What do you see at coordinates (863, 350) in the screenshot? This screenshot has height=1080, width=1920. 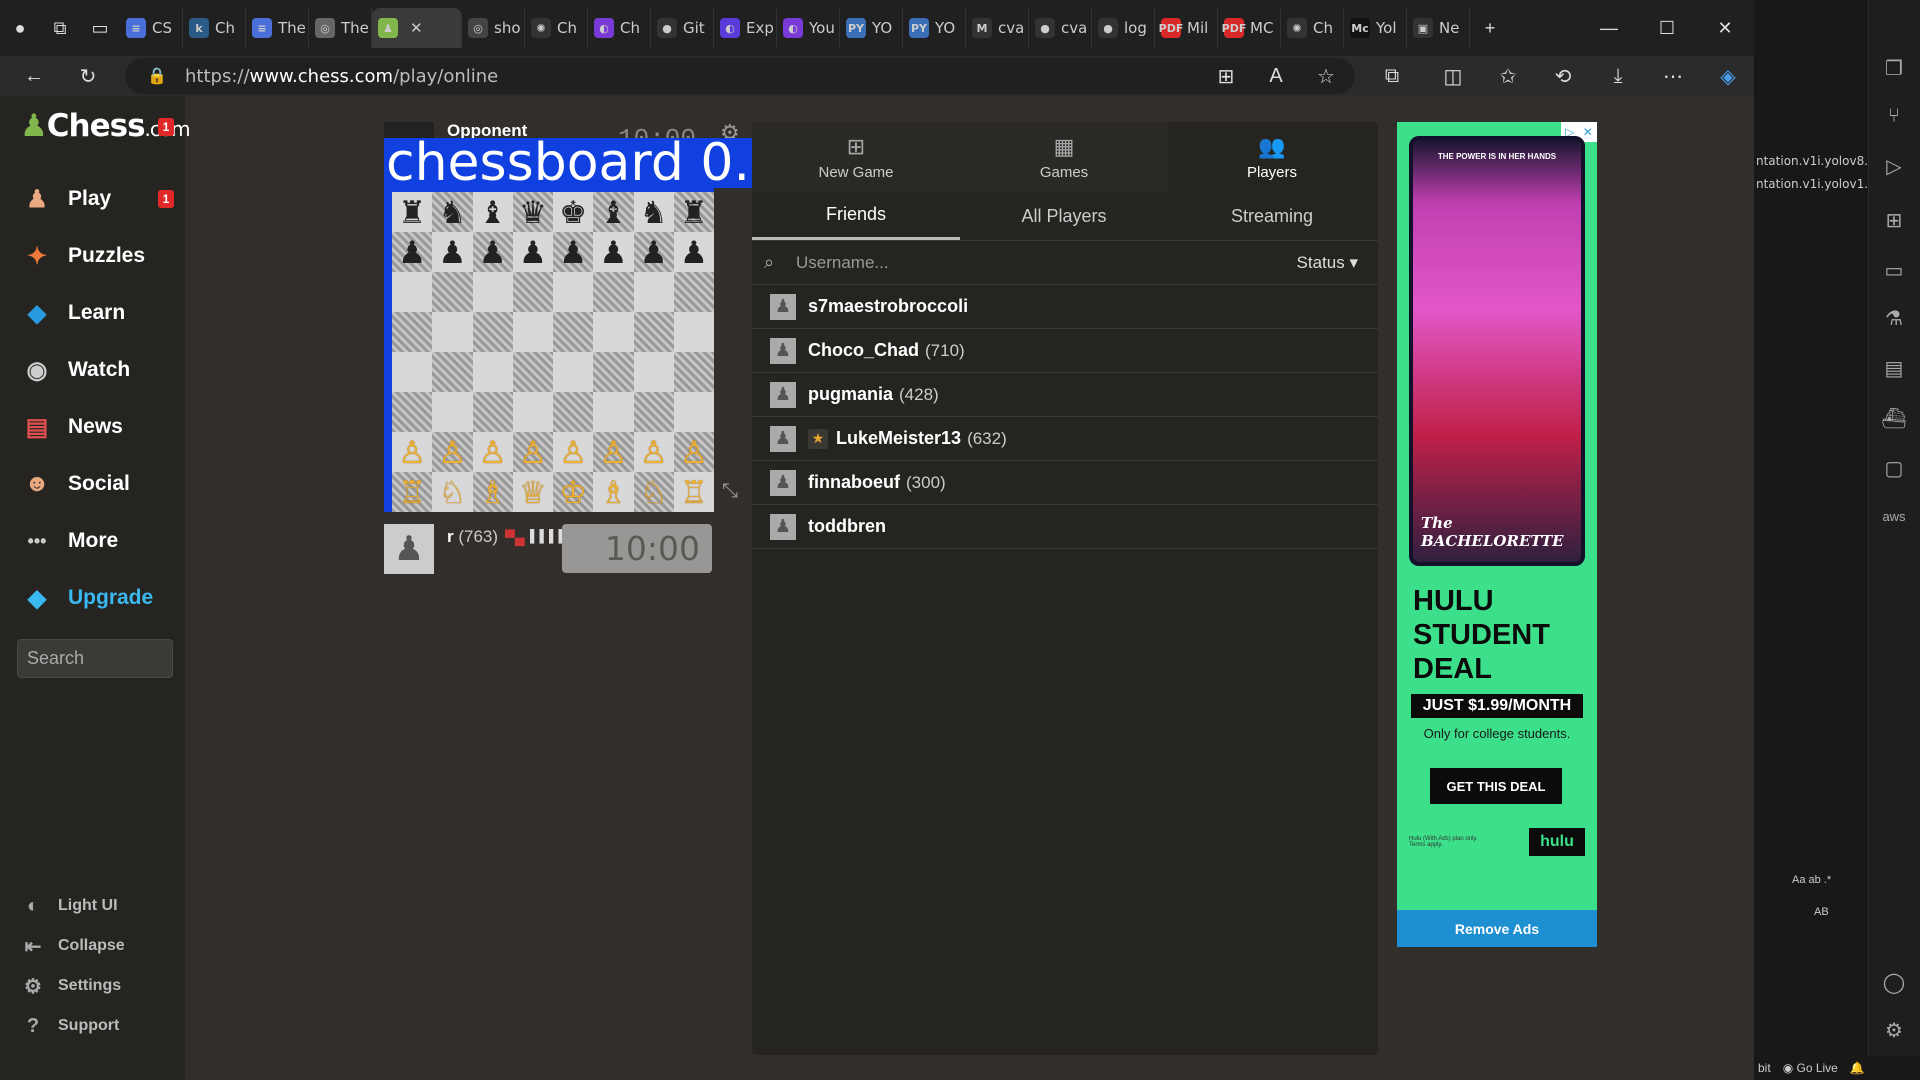 I see `friend-username: Choco_Chad` at bounding box center [863, 350].